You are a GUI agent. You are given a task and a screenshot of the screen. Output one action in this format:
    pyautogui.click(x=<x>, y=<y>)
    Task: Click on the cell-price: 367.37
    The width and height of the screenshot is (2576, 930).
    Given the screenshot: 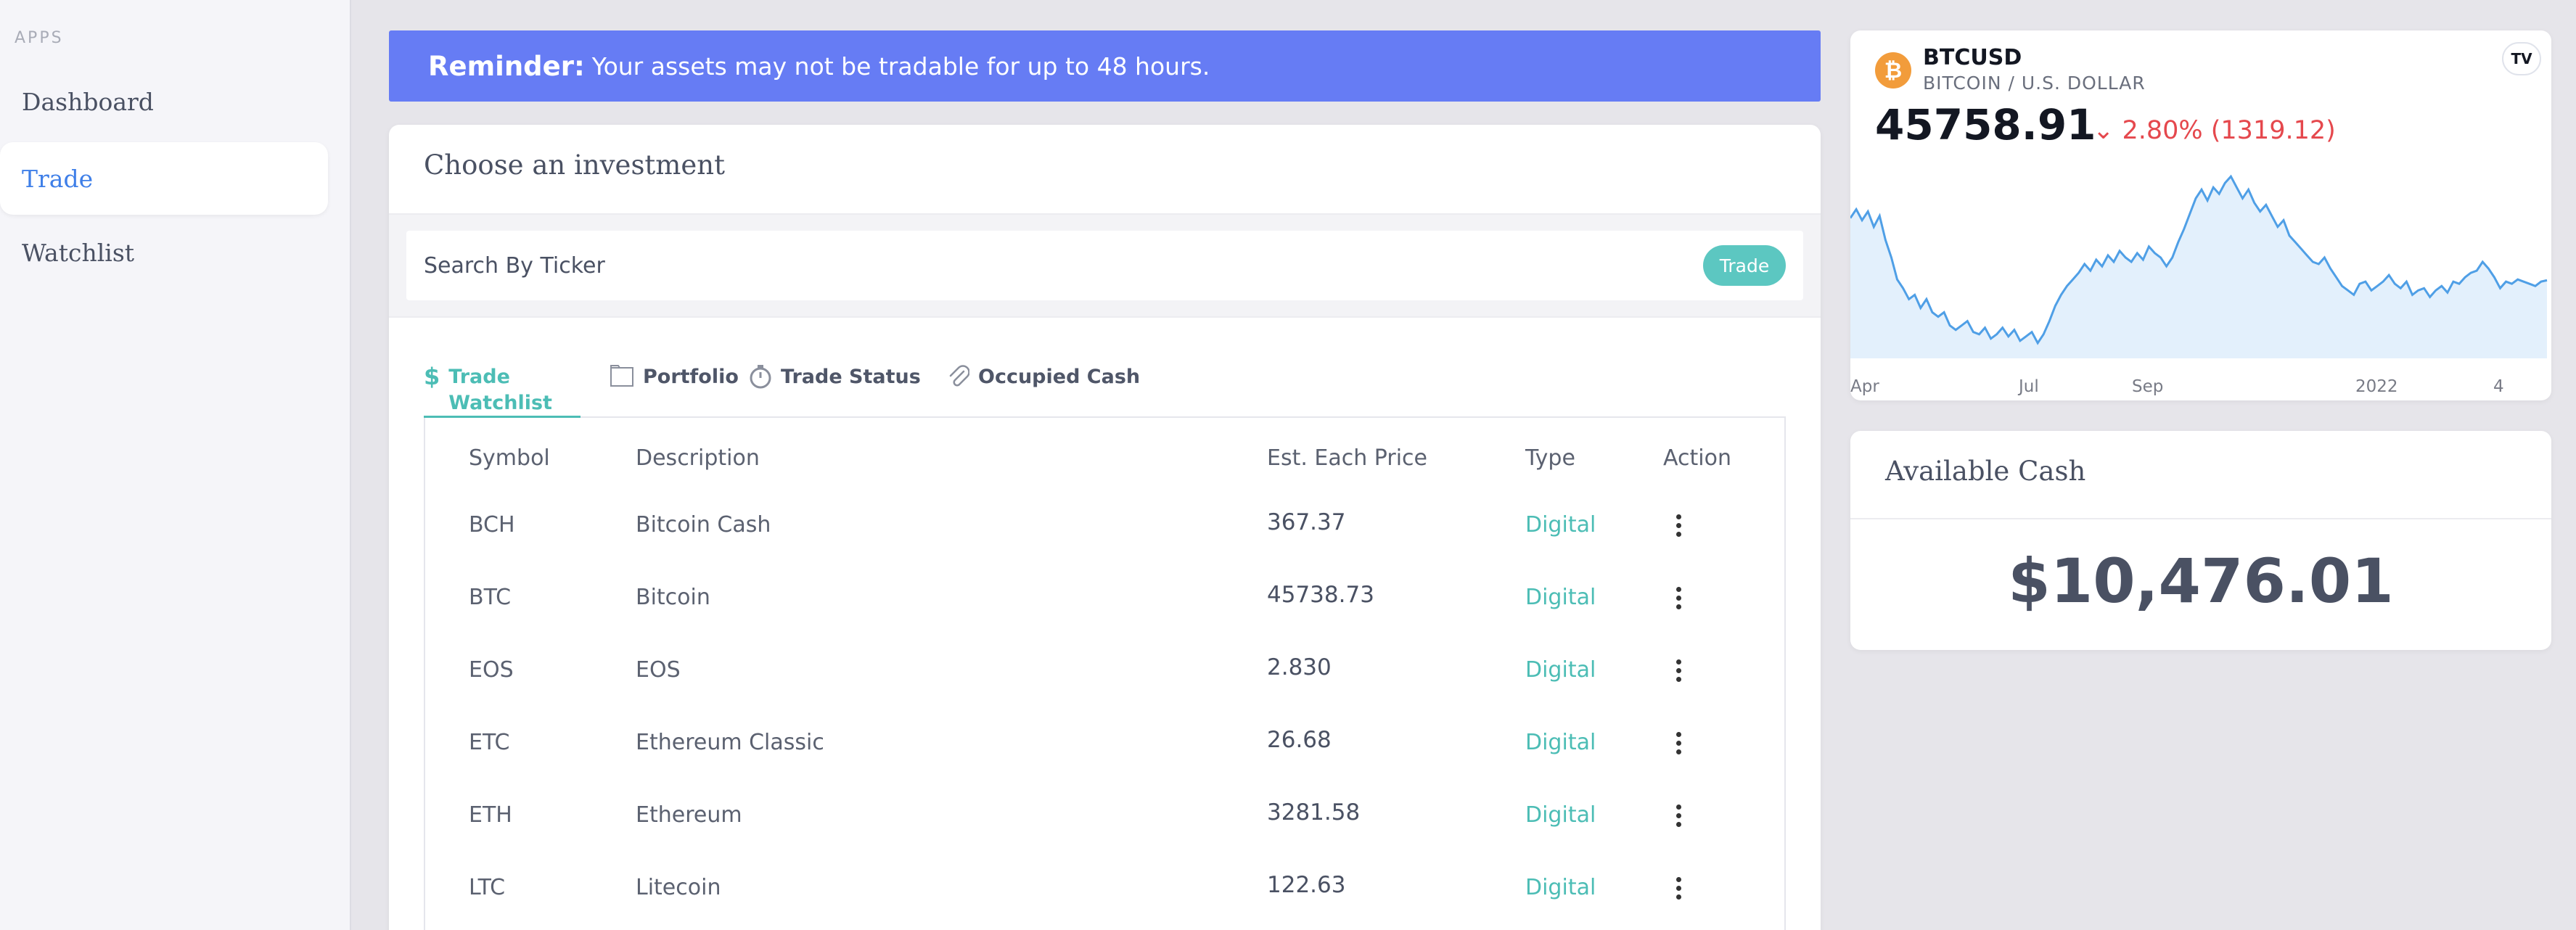 What is the action you would take?
    pyautogui.click(x=1306, y=522)
    